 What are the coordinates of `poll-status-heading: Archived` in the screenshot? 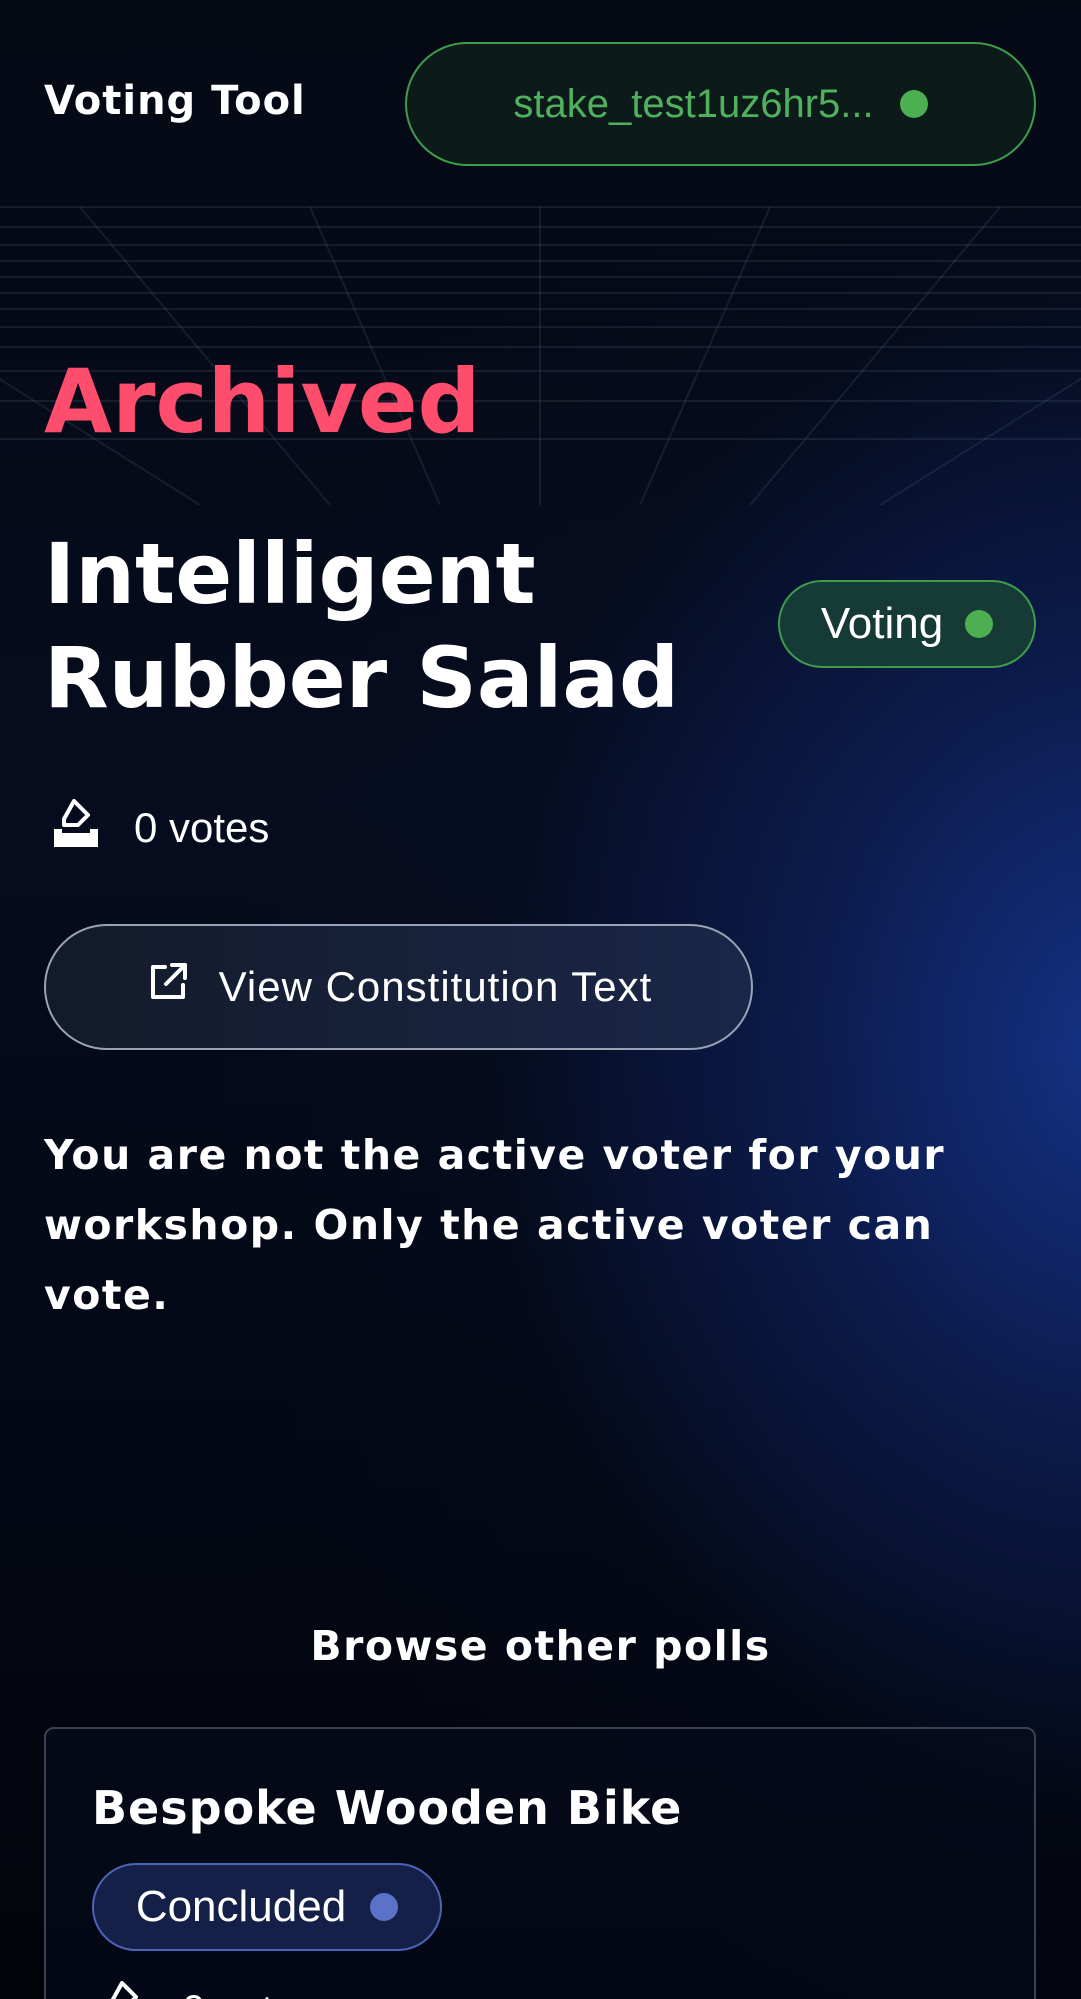 It's located at (262, 401).